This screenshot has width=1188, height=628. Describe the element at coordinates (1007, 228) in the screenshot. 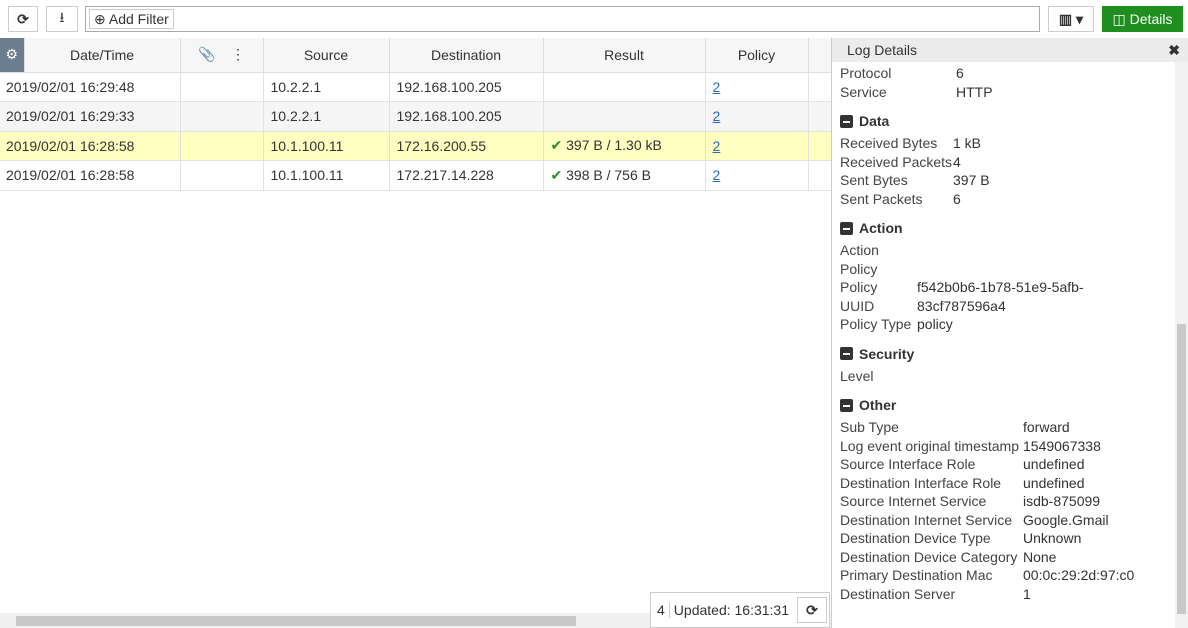

I see `section-header: Action` at that location.